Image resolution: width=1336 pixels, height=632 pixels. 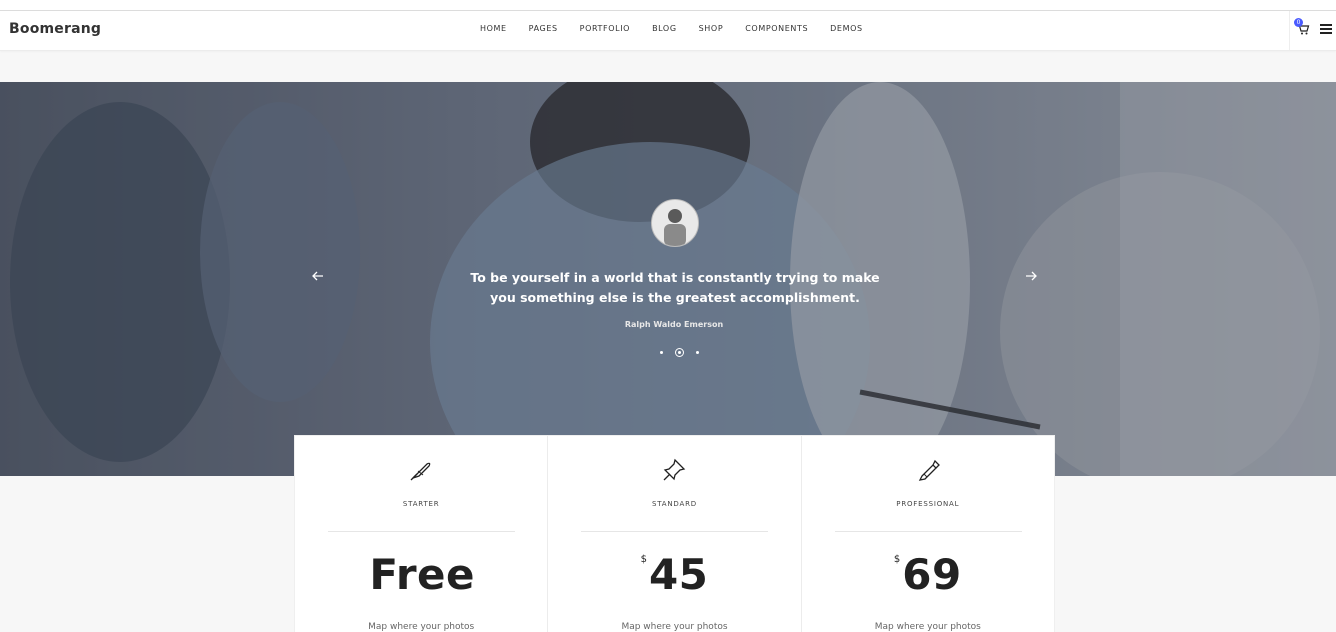 I want to click on next-slide-button, so click(x=1031, y=275).